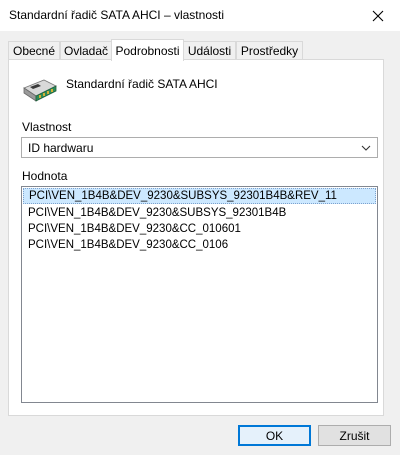  Describe the element at coordinates (269, 50) in the screenshot. I see `tab-prostredky: Prostředky` at that location.